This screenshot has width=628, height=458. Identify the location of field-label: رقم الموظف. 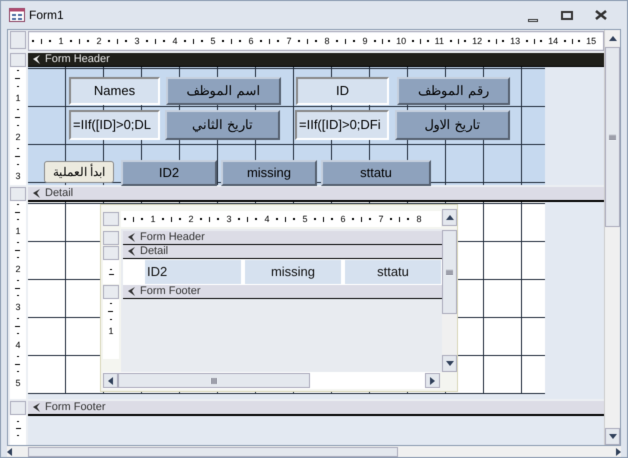
(453, 91).